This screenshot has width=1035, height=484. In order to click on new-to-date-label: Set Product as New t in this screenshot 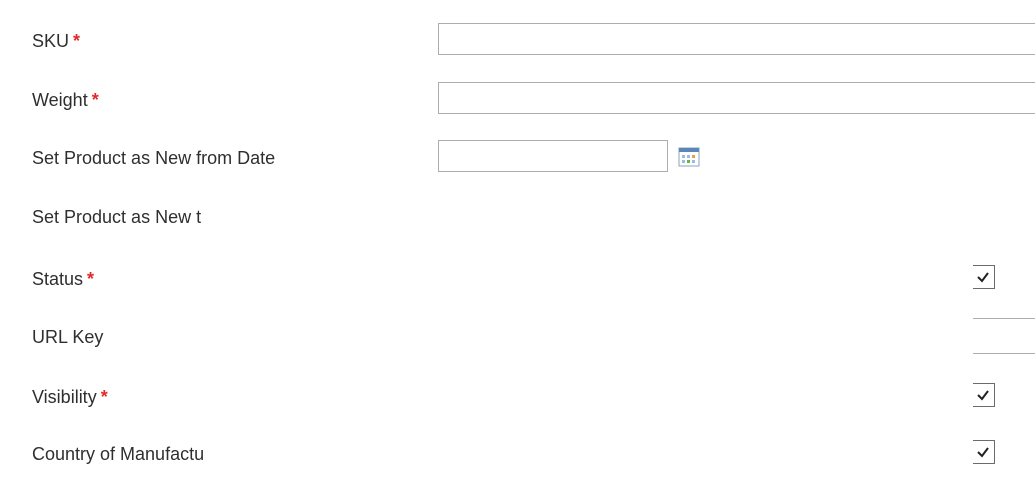, I will do `click(117, 217)`.